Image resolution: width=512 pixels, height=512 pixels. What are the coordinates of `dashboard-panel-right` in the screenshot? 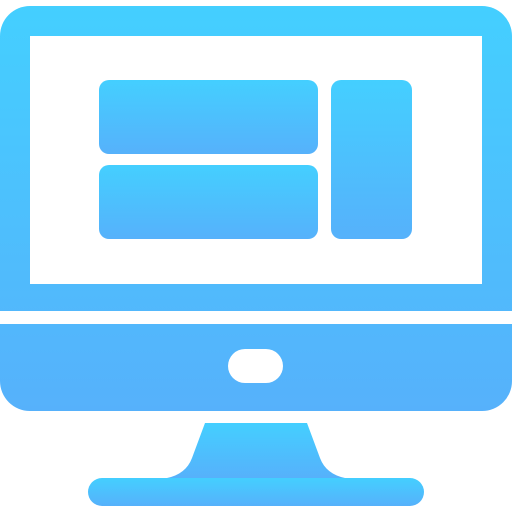 It's located at (371, 159).